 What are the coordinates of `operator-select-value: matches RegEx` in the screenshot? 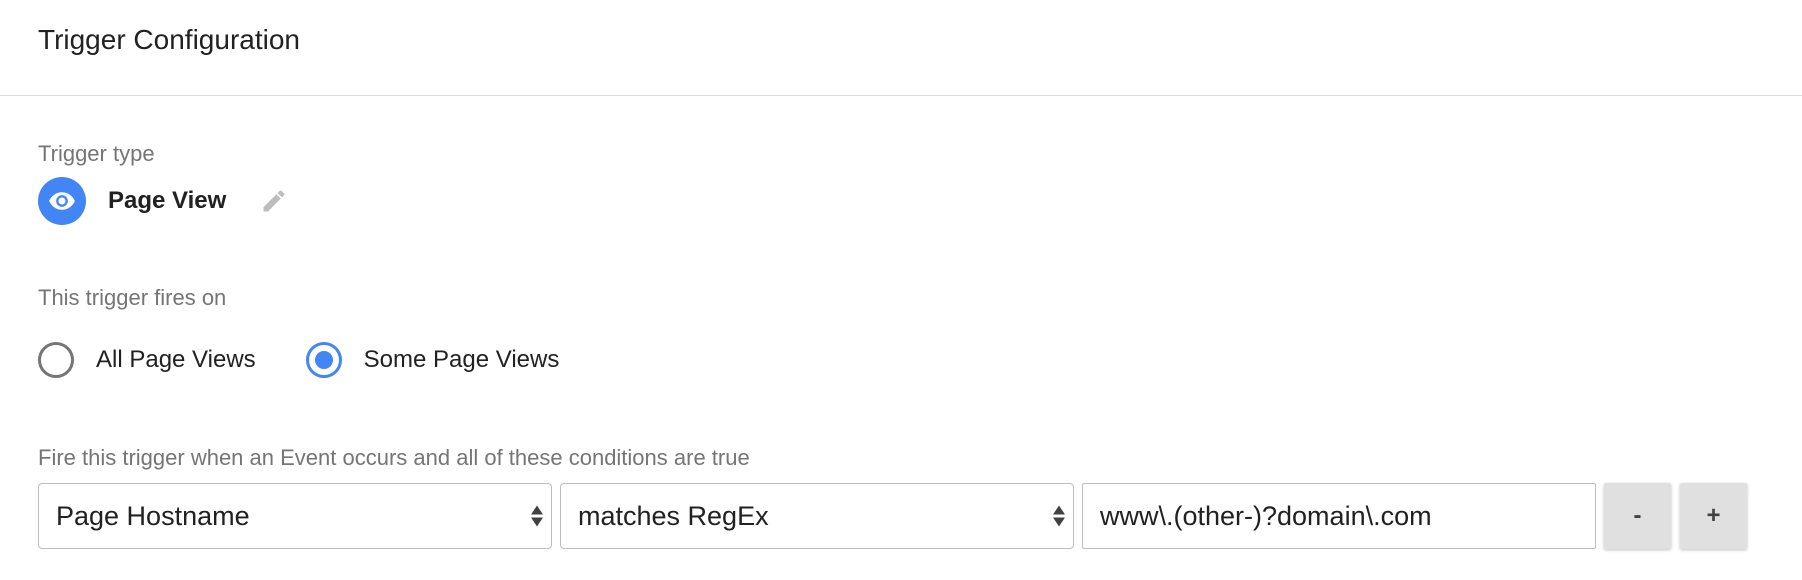 It's located at (673, 515).